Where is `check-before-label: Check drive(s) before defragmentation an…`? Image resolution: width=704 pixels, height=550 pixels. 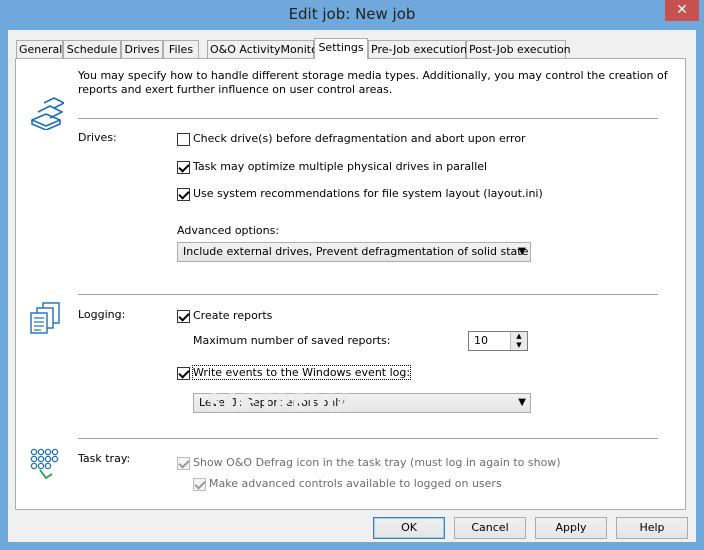
check-before-label: Check drive(s) before defragmentation an… is located at coordinates (359, 138).